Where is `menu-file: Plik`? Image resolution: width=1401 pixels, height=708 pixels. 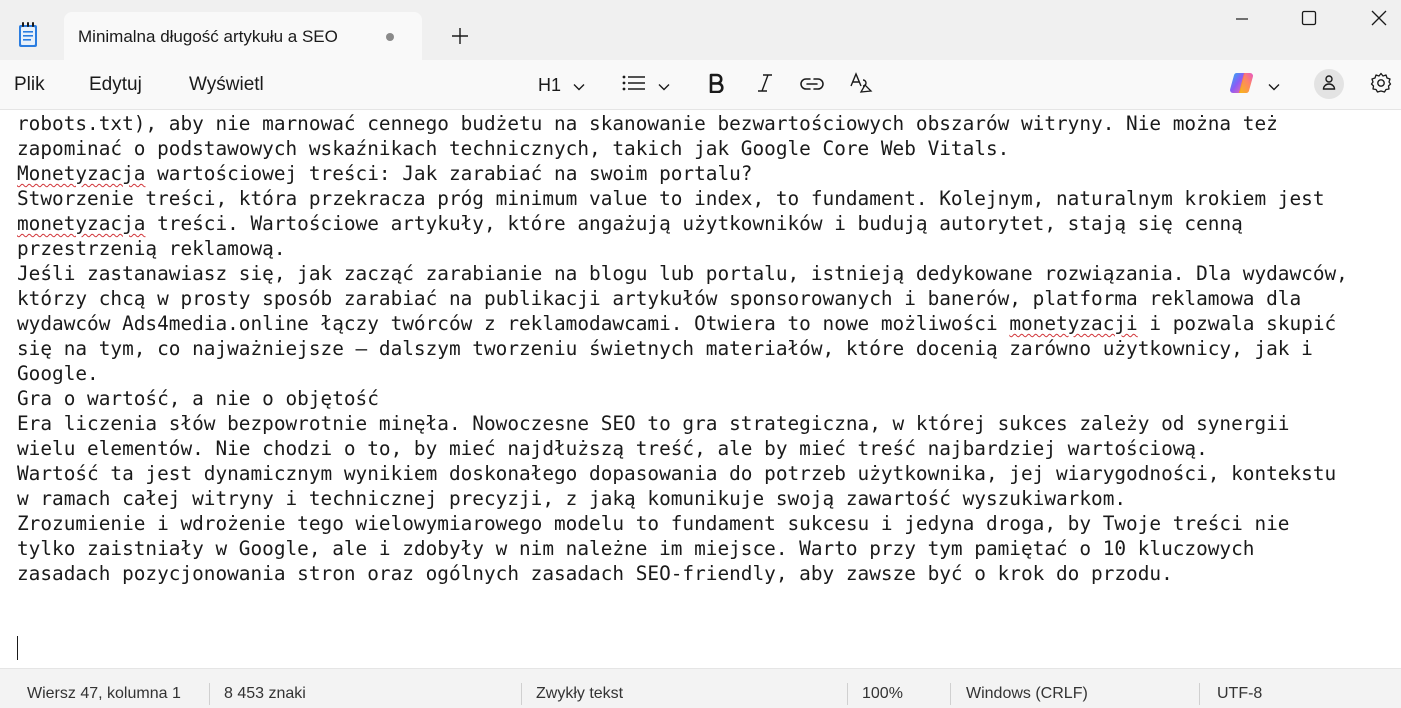
menu-file: Plik is located at coordinates (29, 85).